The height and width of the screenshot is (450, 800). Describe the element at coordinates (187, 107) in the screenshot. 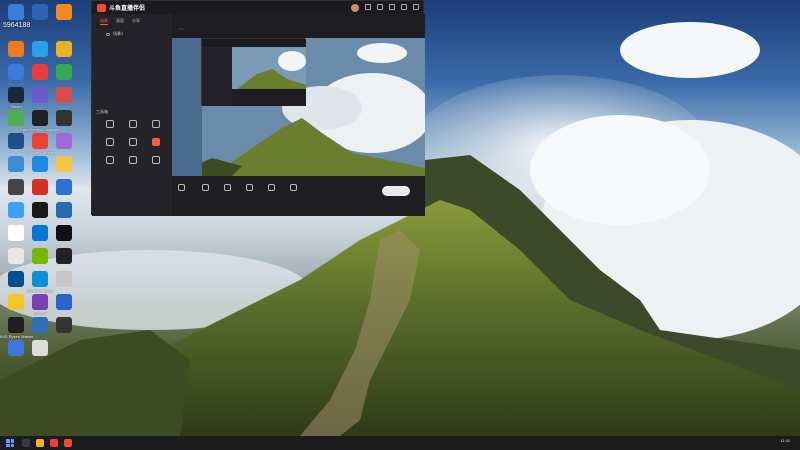

I see `preview-desktop-icons` at that location.